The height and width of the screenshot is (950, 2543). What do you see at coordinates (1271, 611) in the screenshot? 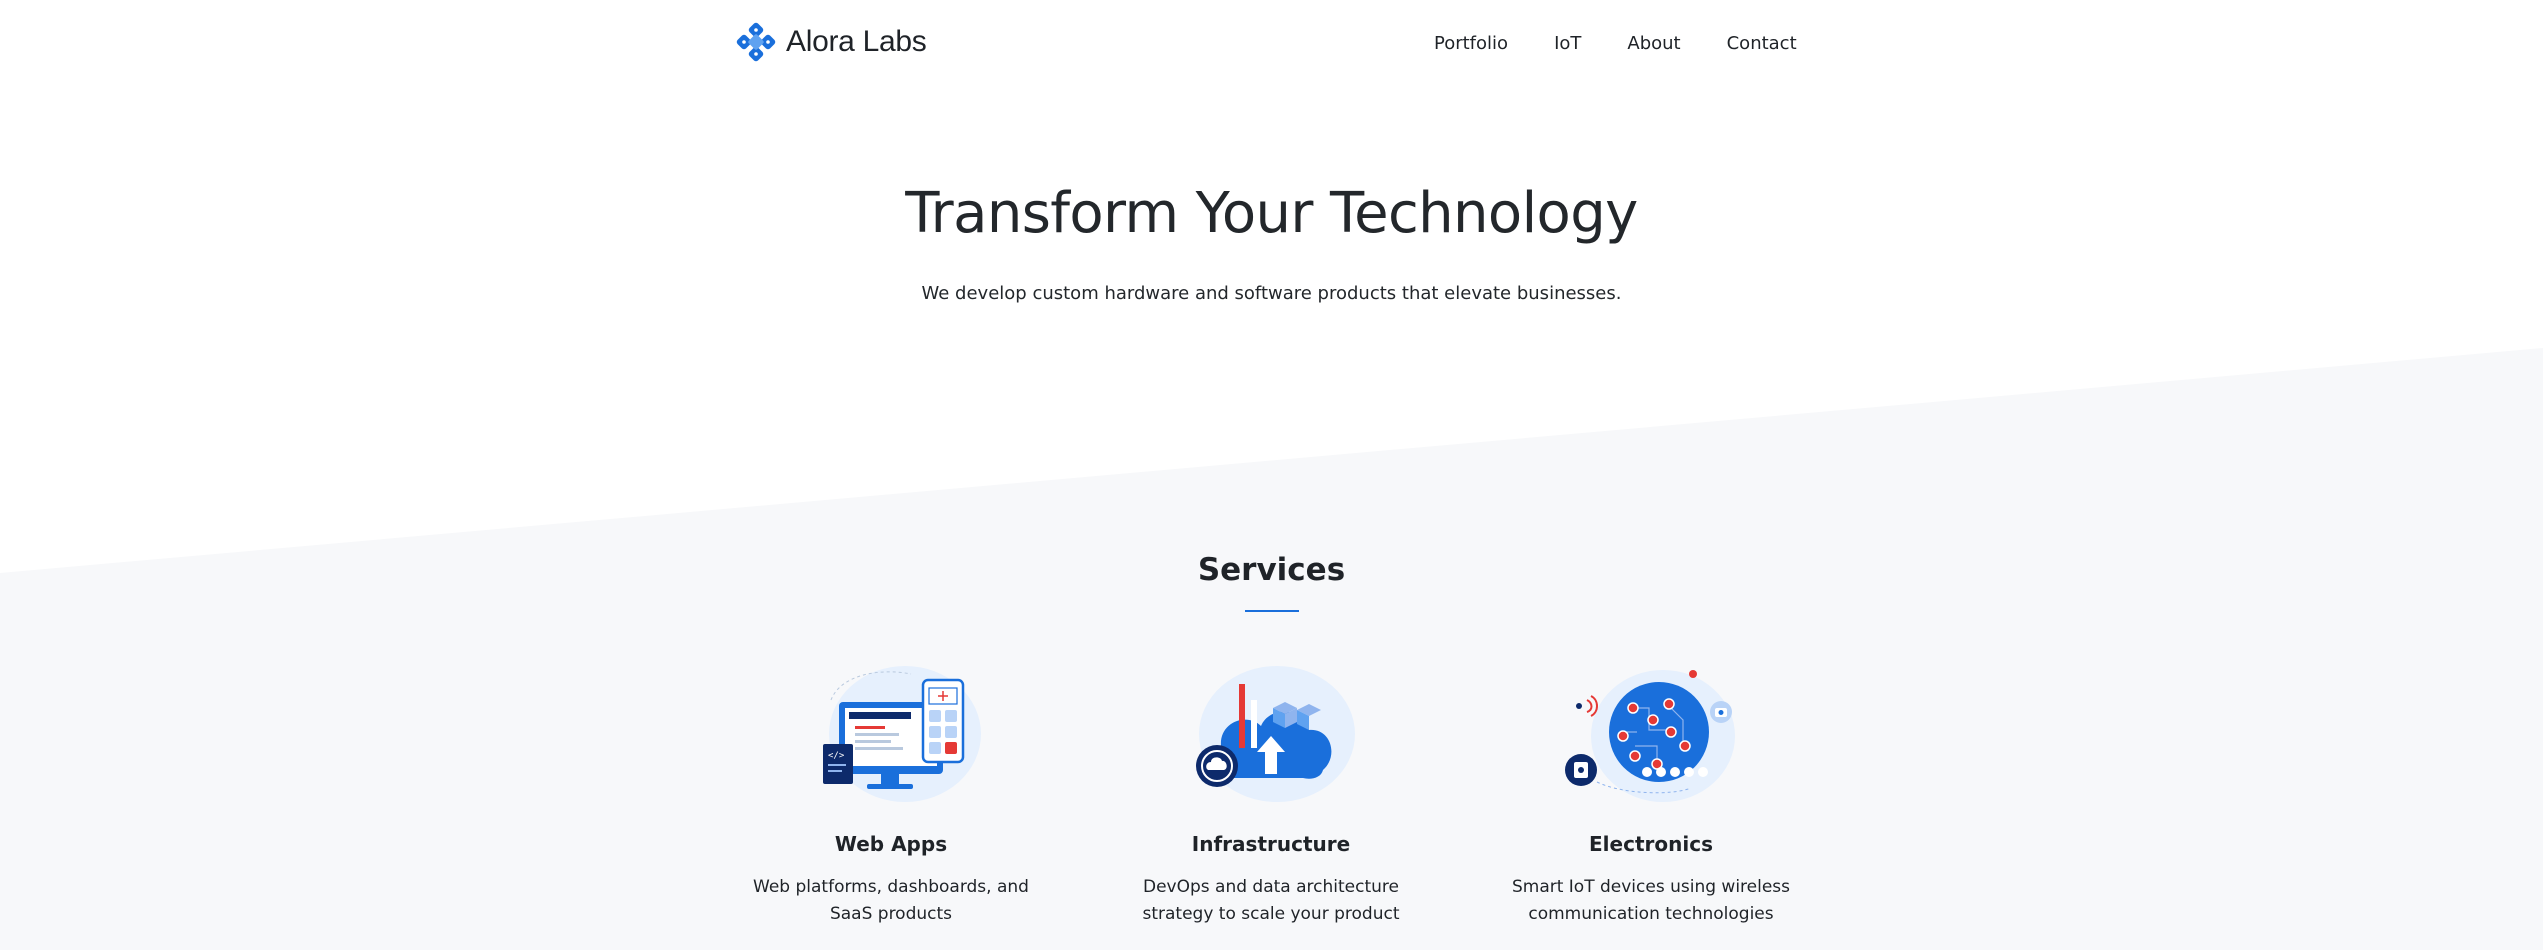
I see `services-title-underline` at bounding box center [1271, 611].